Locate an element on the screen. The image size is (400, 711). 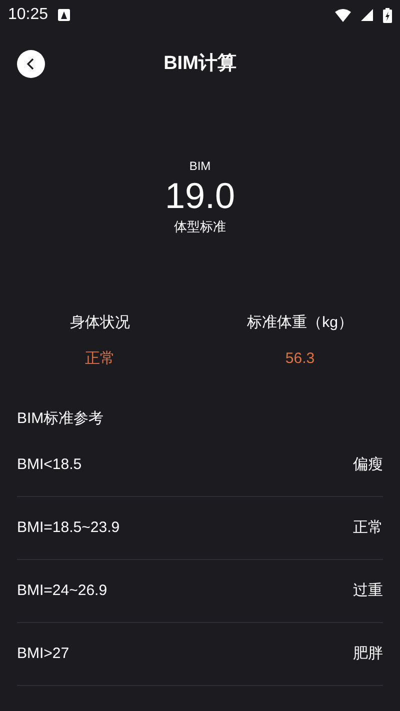
battery-icon is located at coordinates (387, 15).